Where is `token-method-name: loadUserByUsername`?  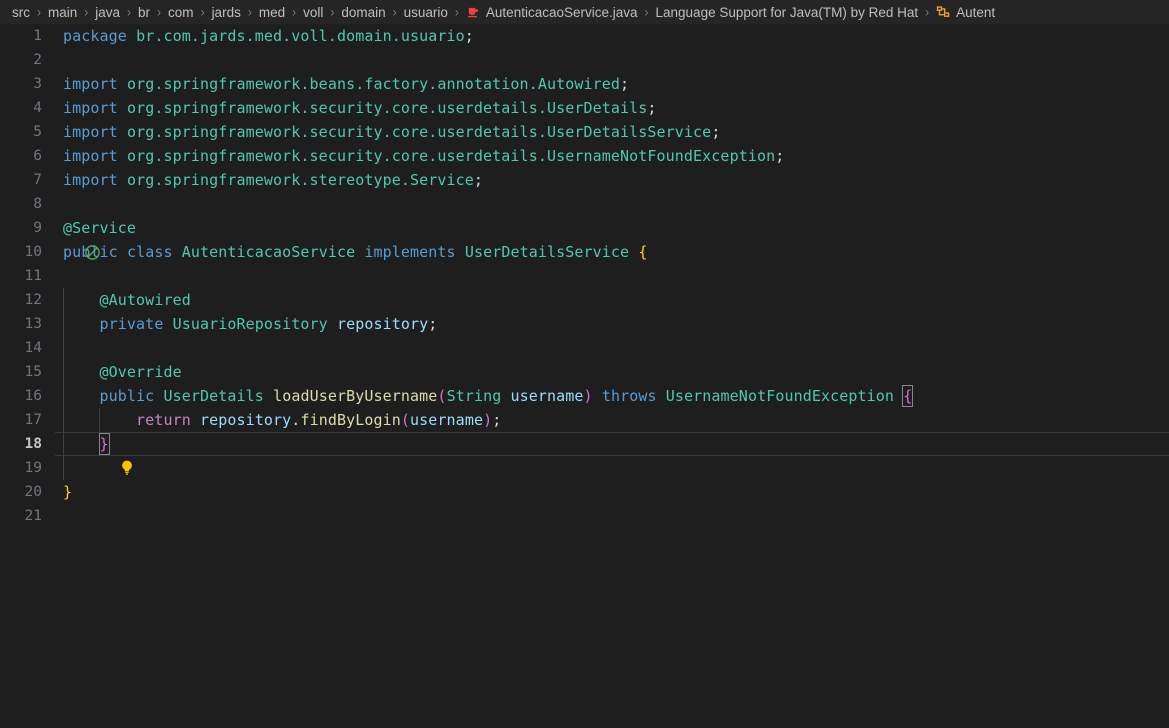
token-method-name: loadUserByUsername is located at coordinates (355, 396).